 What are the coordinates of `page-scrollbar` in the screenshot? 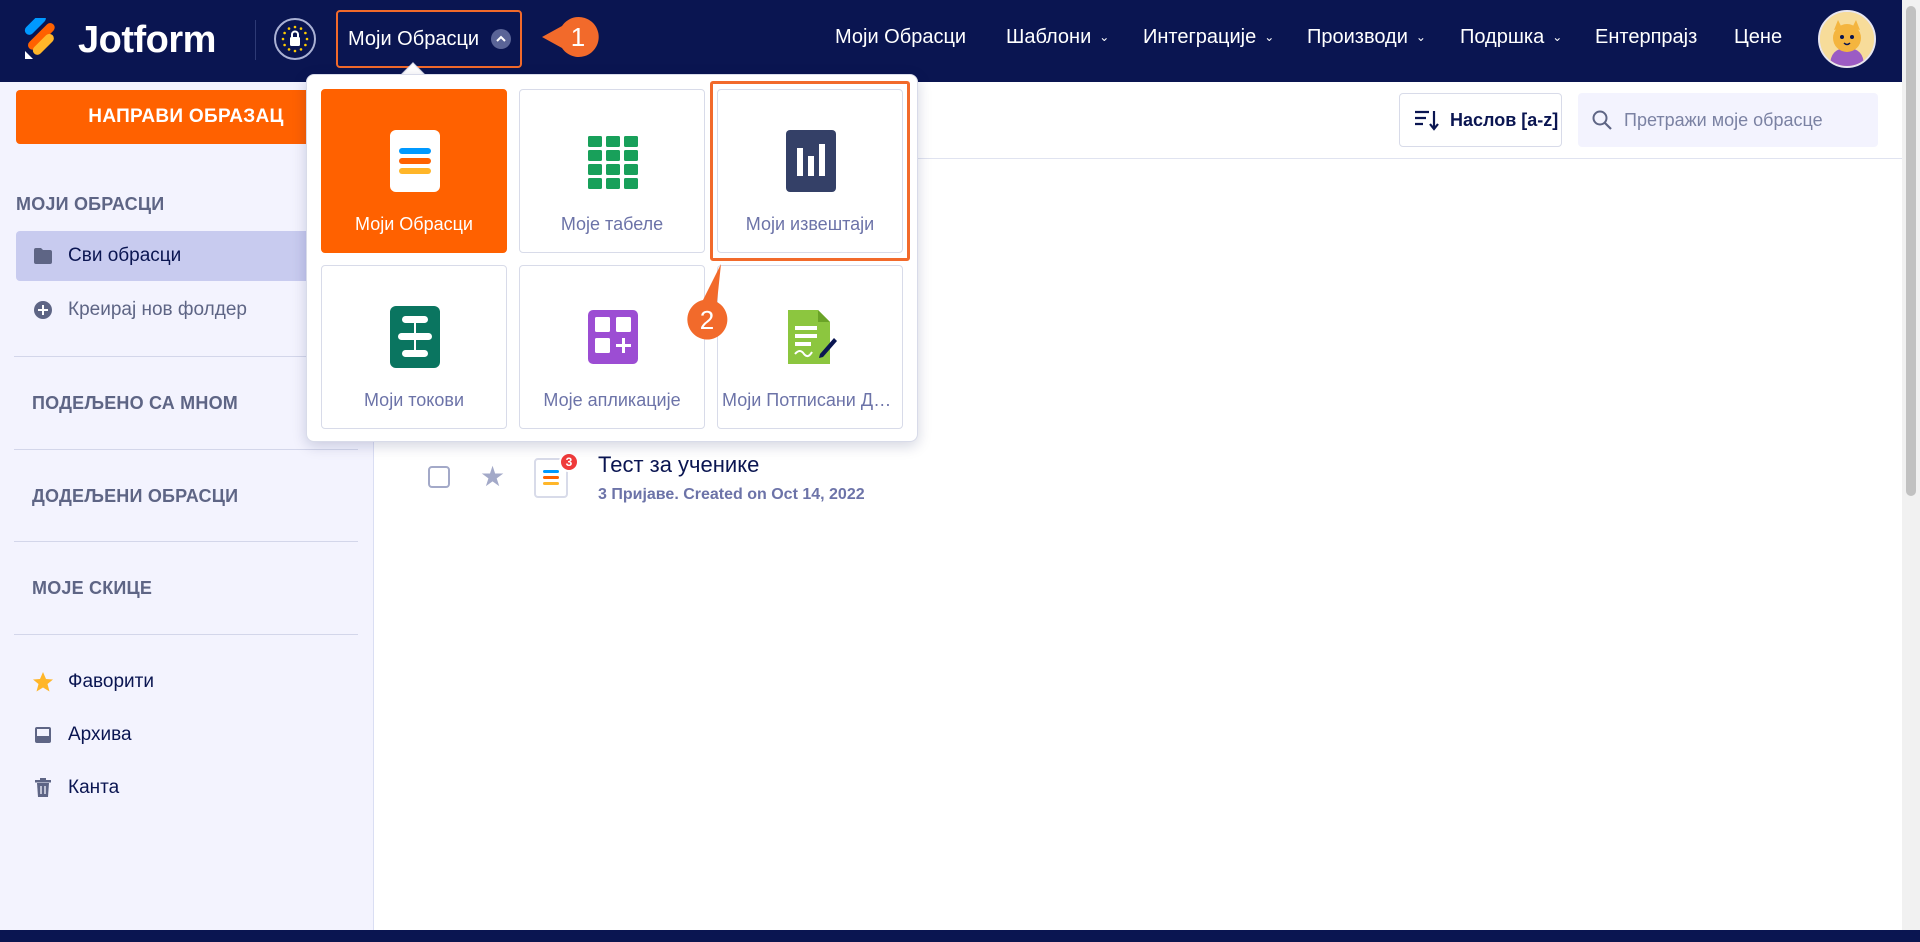 It's located at (1911, 465).